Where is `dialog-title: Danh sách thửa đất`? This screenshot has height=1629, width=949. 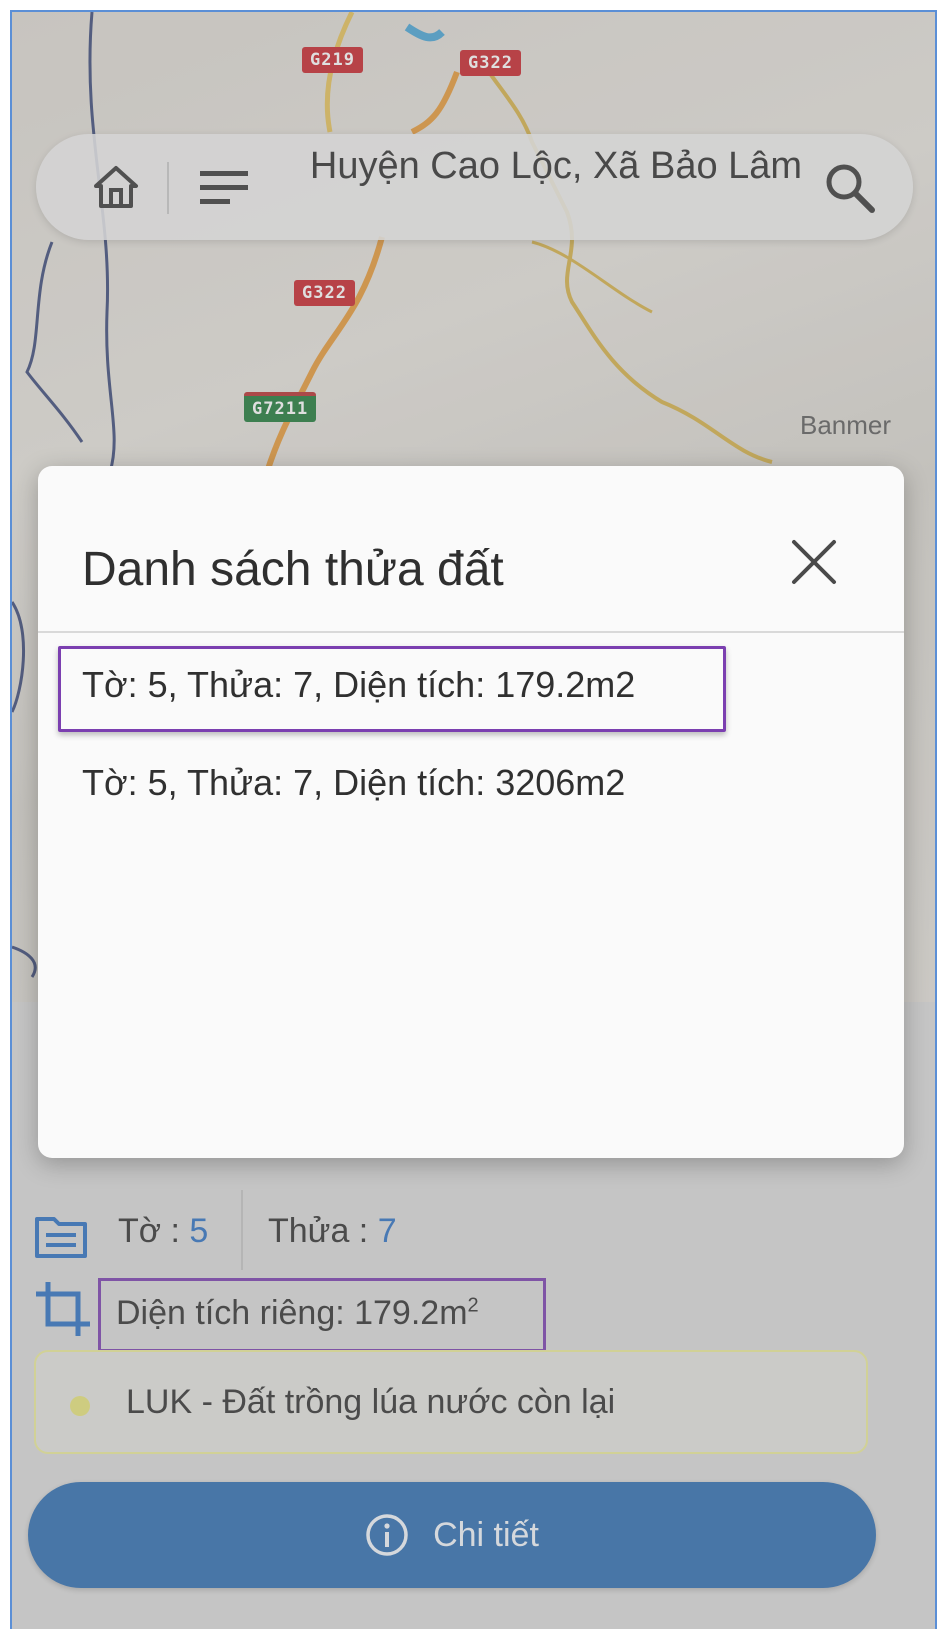 dialog-title: Danh sách thửa đất is located at coordinates (293, 569).